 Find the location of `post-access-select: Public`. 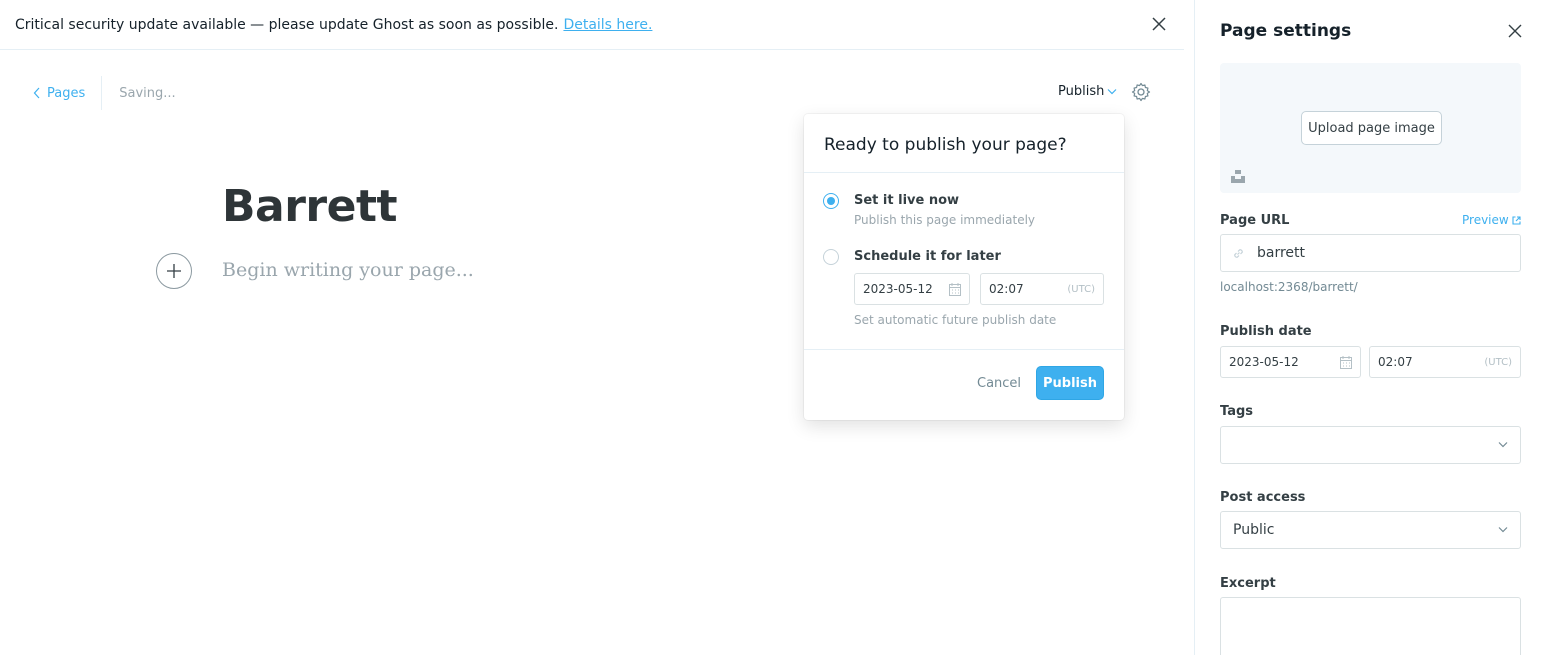

post-access-select: Public is located at coordinates (1370, 530).